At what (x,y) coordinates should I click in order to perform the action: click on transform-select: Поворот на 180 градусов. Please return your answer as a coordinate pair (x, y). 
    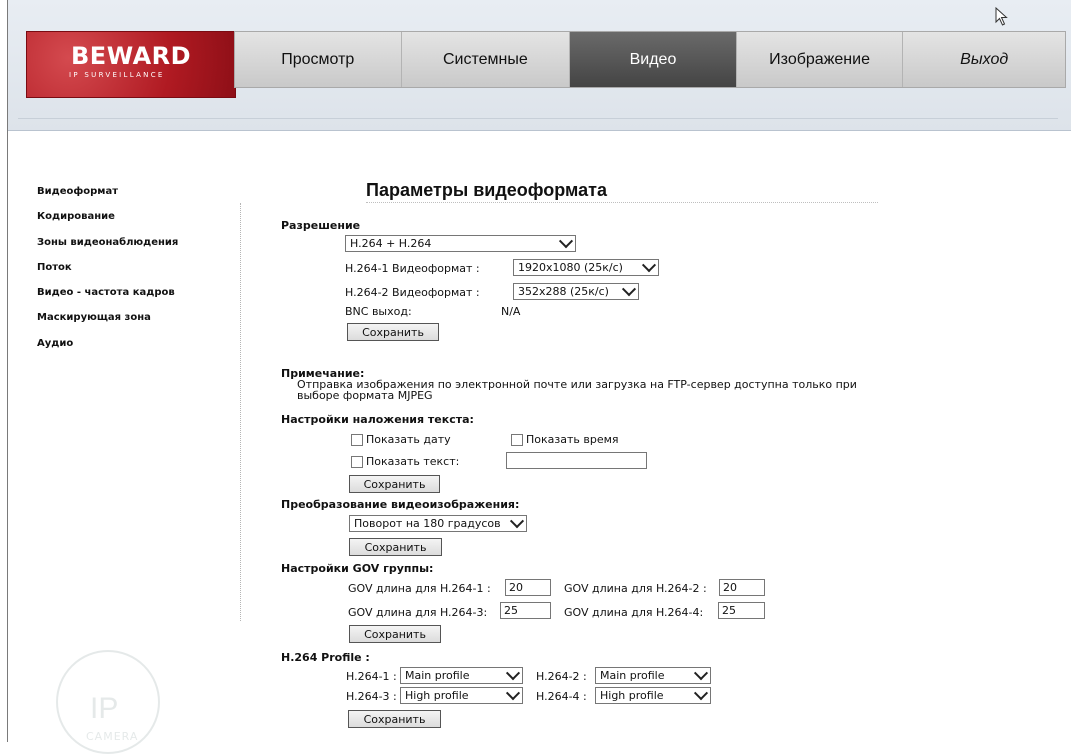
    Looking at the image, I should click on (438, 522).